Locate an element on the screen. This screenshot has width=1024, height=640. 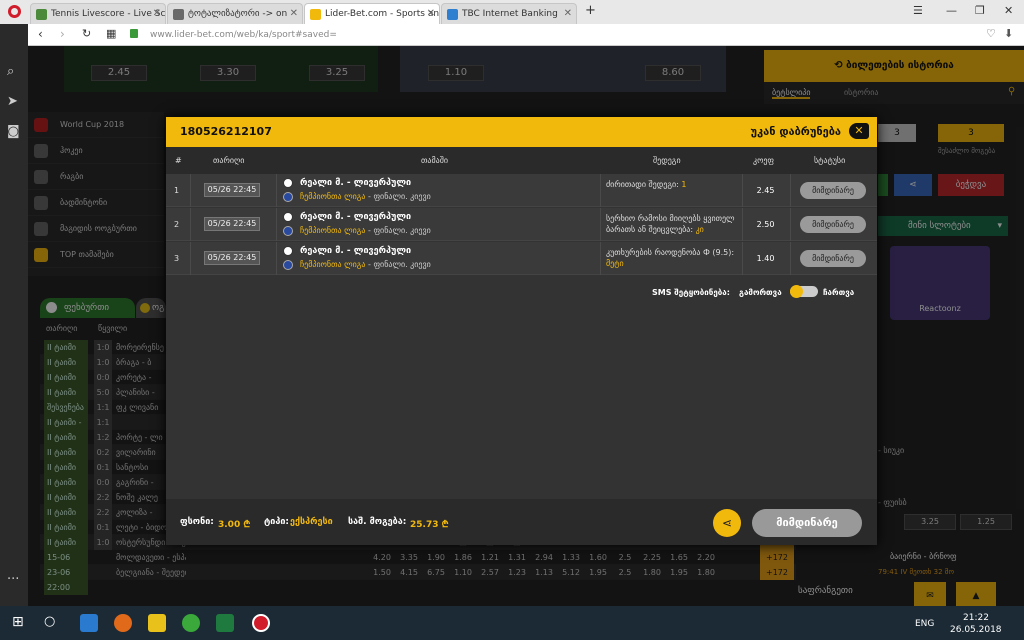
keyboard-lang: ENG is located at coordinates (924, 624).